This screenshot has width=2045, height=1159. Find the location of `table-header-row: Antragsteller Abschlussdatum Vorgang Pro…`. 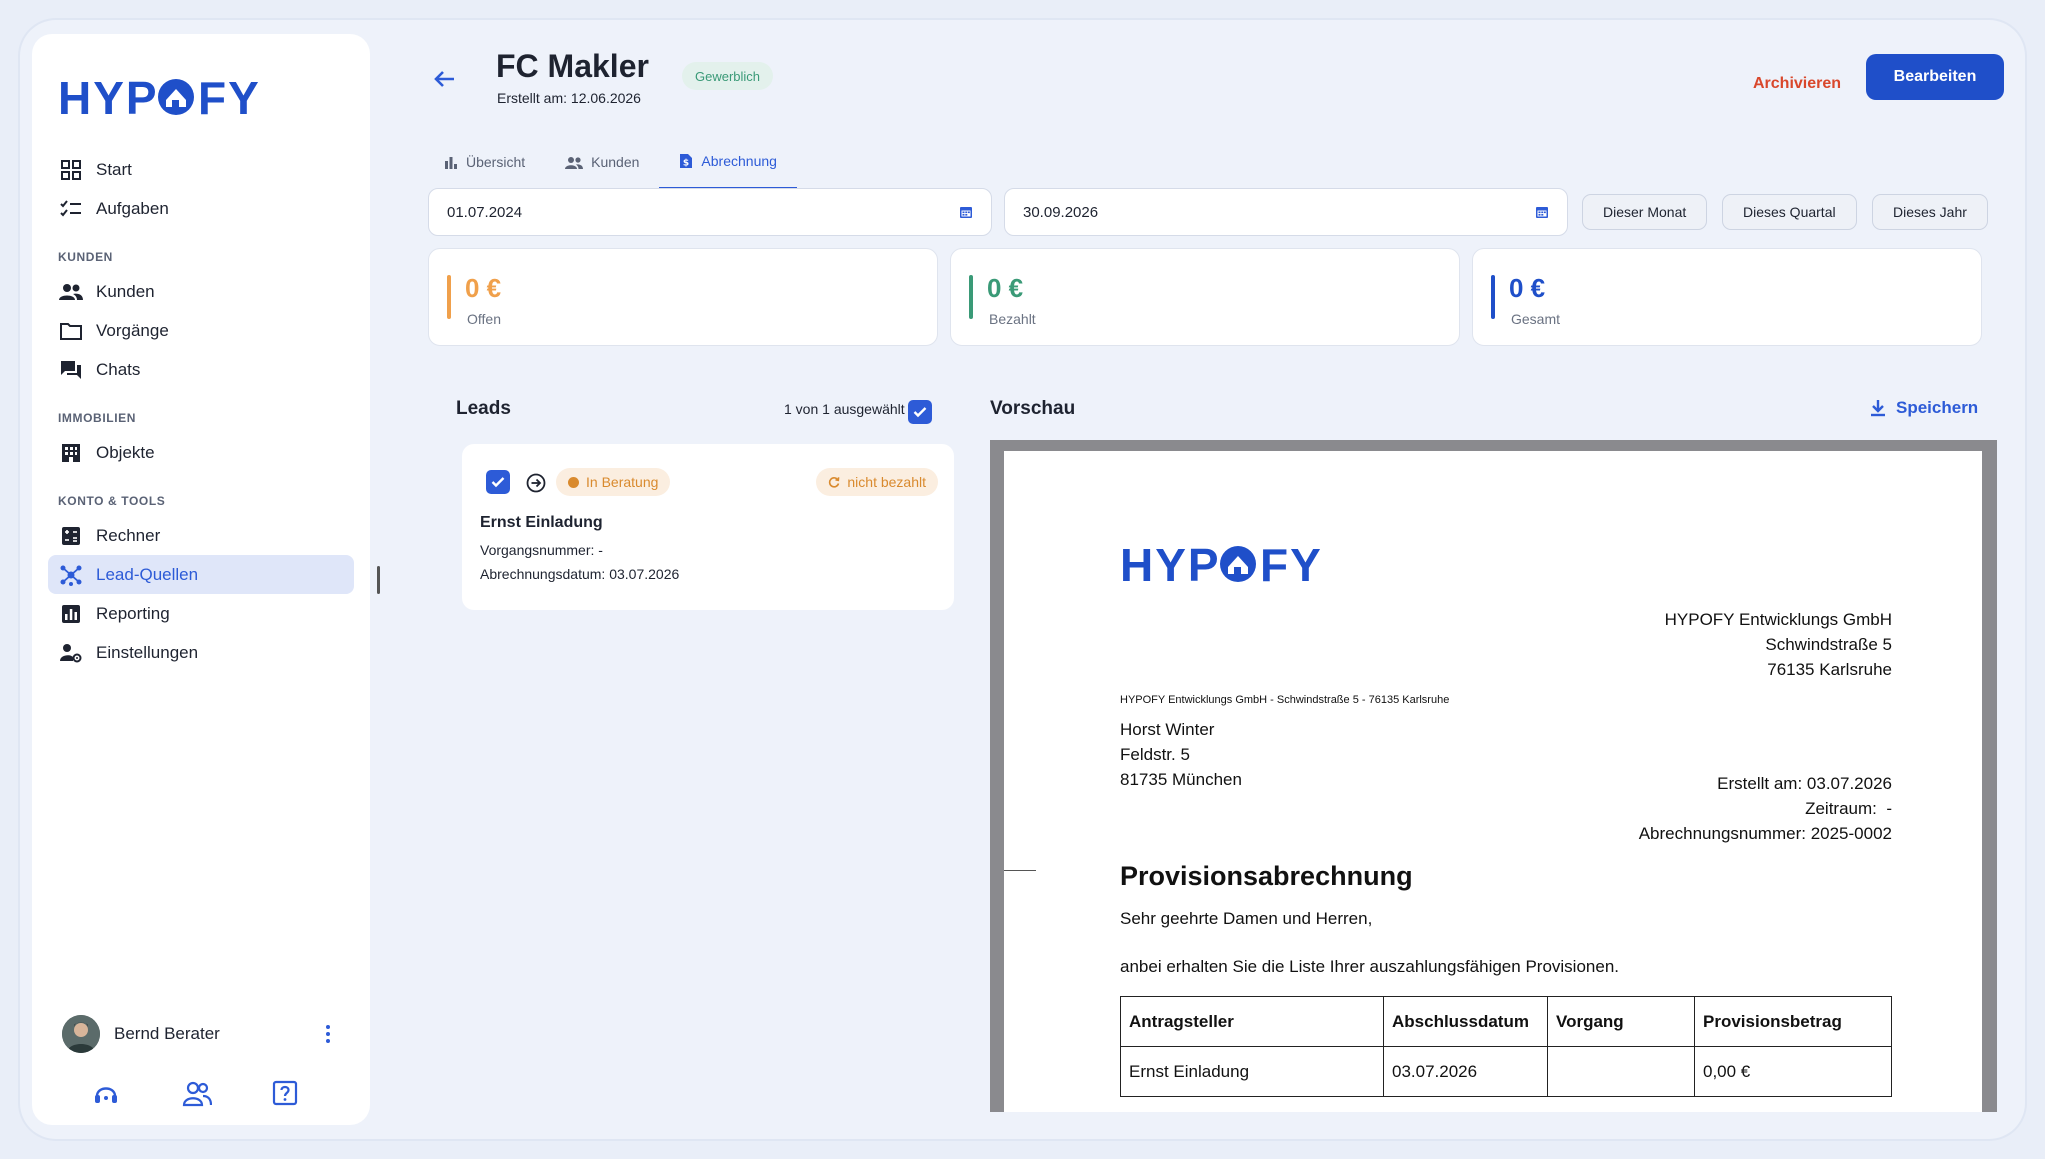

table-header-row: Antragsteller Abschlussdatum Vorgang Pro… is located at coordinates (1506, 1021).